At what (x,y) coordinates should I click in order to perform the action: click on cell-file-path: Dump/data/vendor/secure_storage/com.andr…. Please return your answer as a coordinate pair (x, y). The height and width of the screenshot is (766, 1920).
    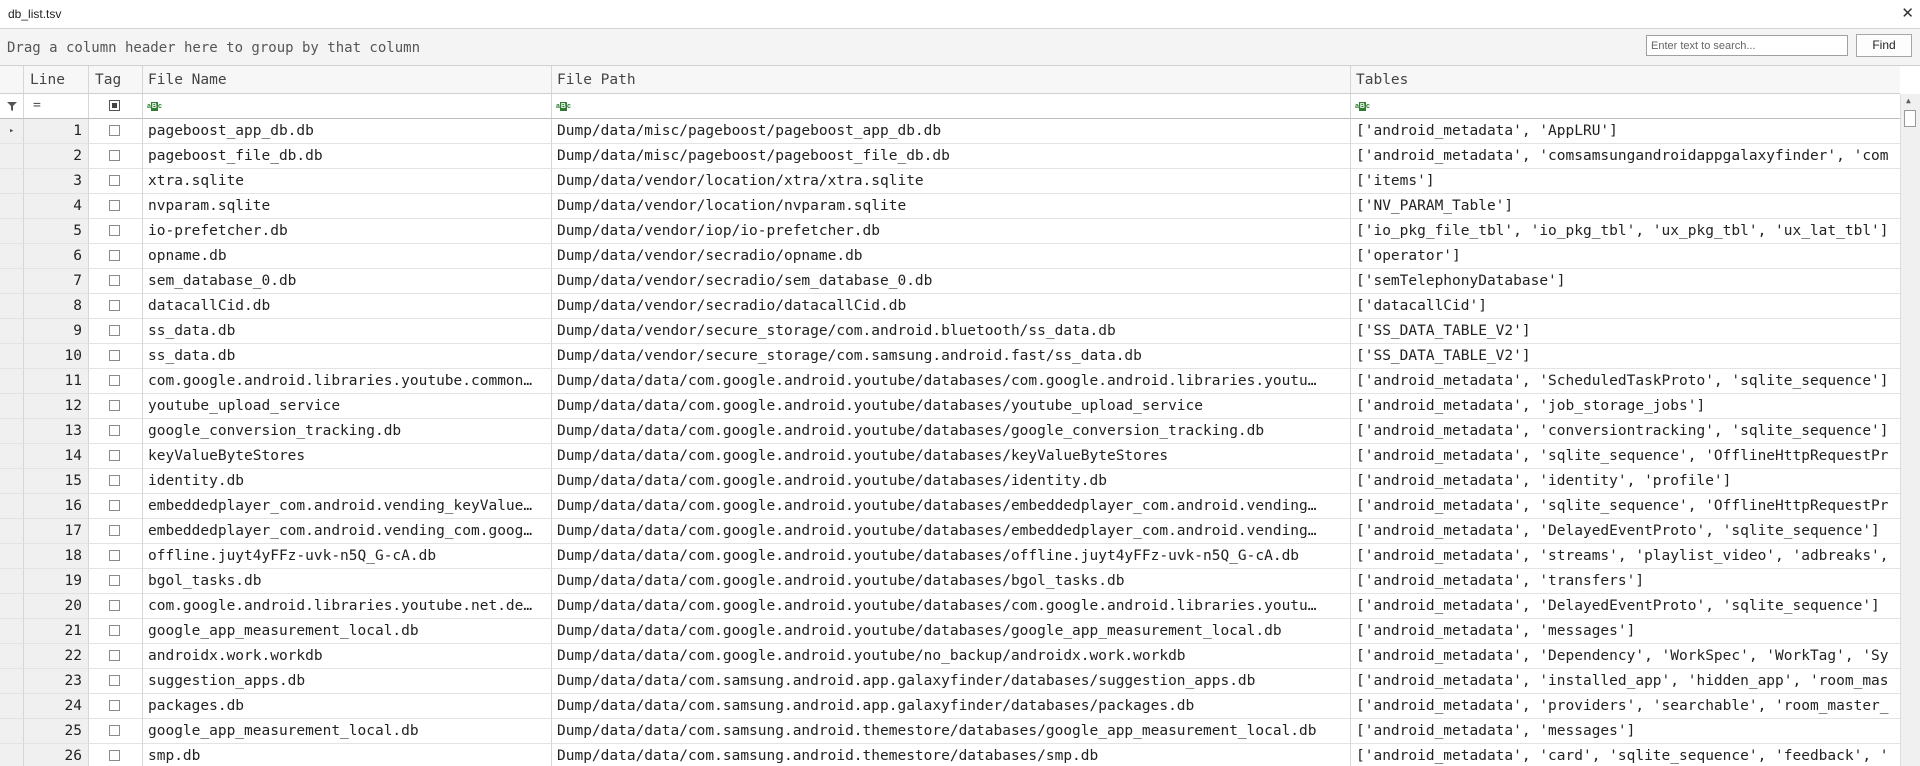
    Looking at the image, I should click on (951, 331).